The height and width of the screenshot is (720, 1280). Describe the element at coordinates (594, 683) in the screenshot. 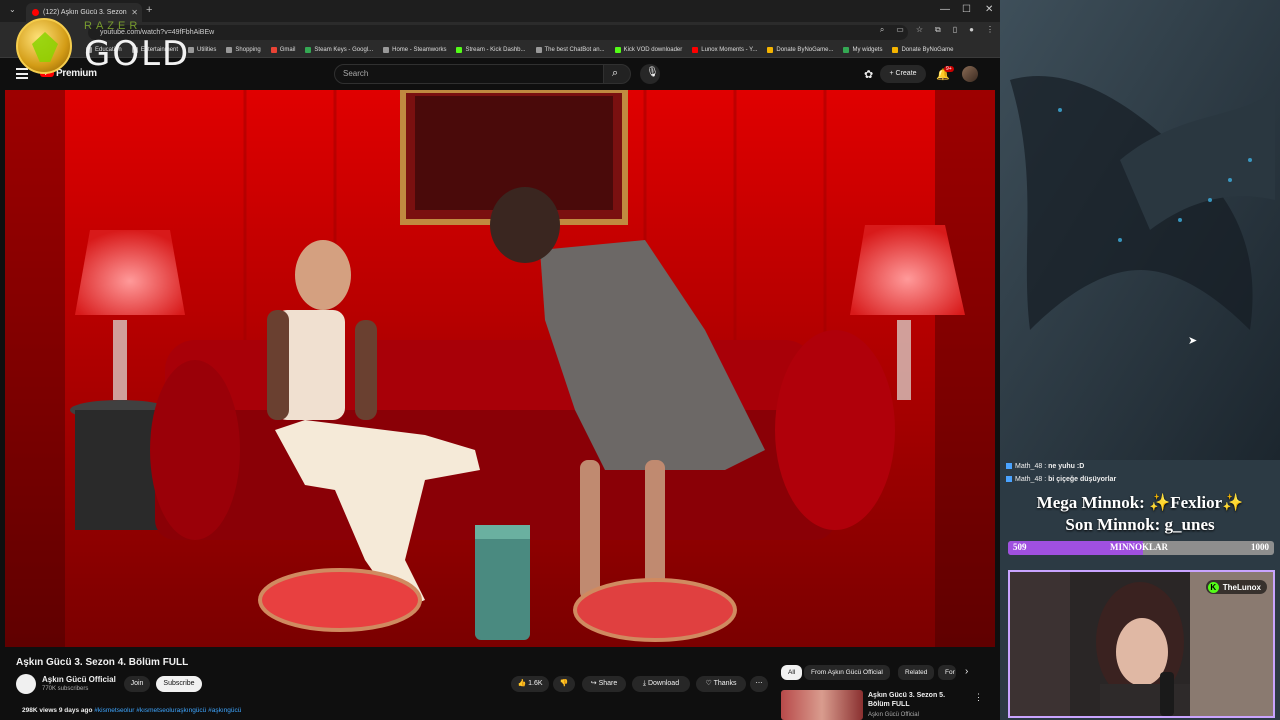

I see `share-icon: ↪` at that location.